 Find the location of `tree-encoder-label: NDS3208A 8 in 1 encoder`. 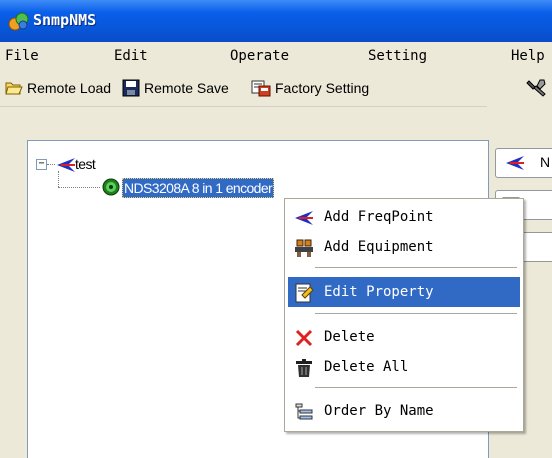

tree-encoder-label: NDS3208A 8 in 1 encoder is located at coordinates (198, 188).